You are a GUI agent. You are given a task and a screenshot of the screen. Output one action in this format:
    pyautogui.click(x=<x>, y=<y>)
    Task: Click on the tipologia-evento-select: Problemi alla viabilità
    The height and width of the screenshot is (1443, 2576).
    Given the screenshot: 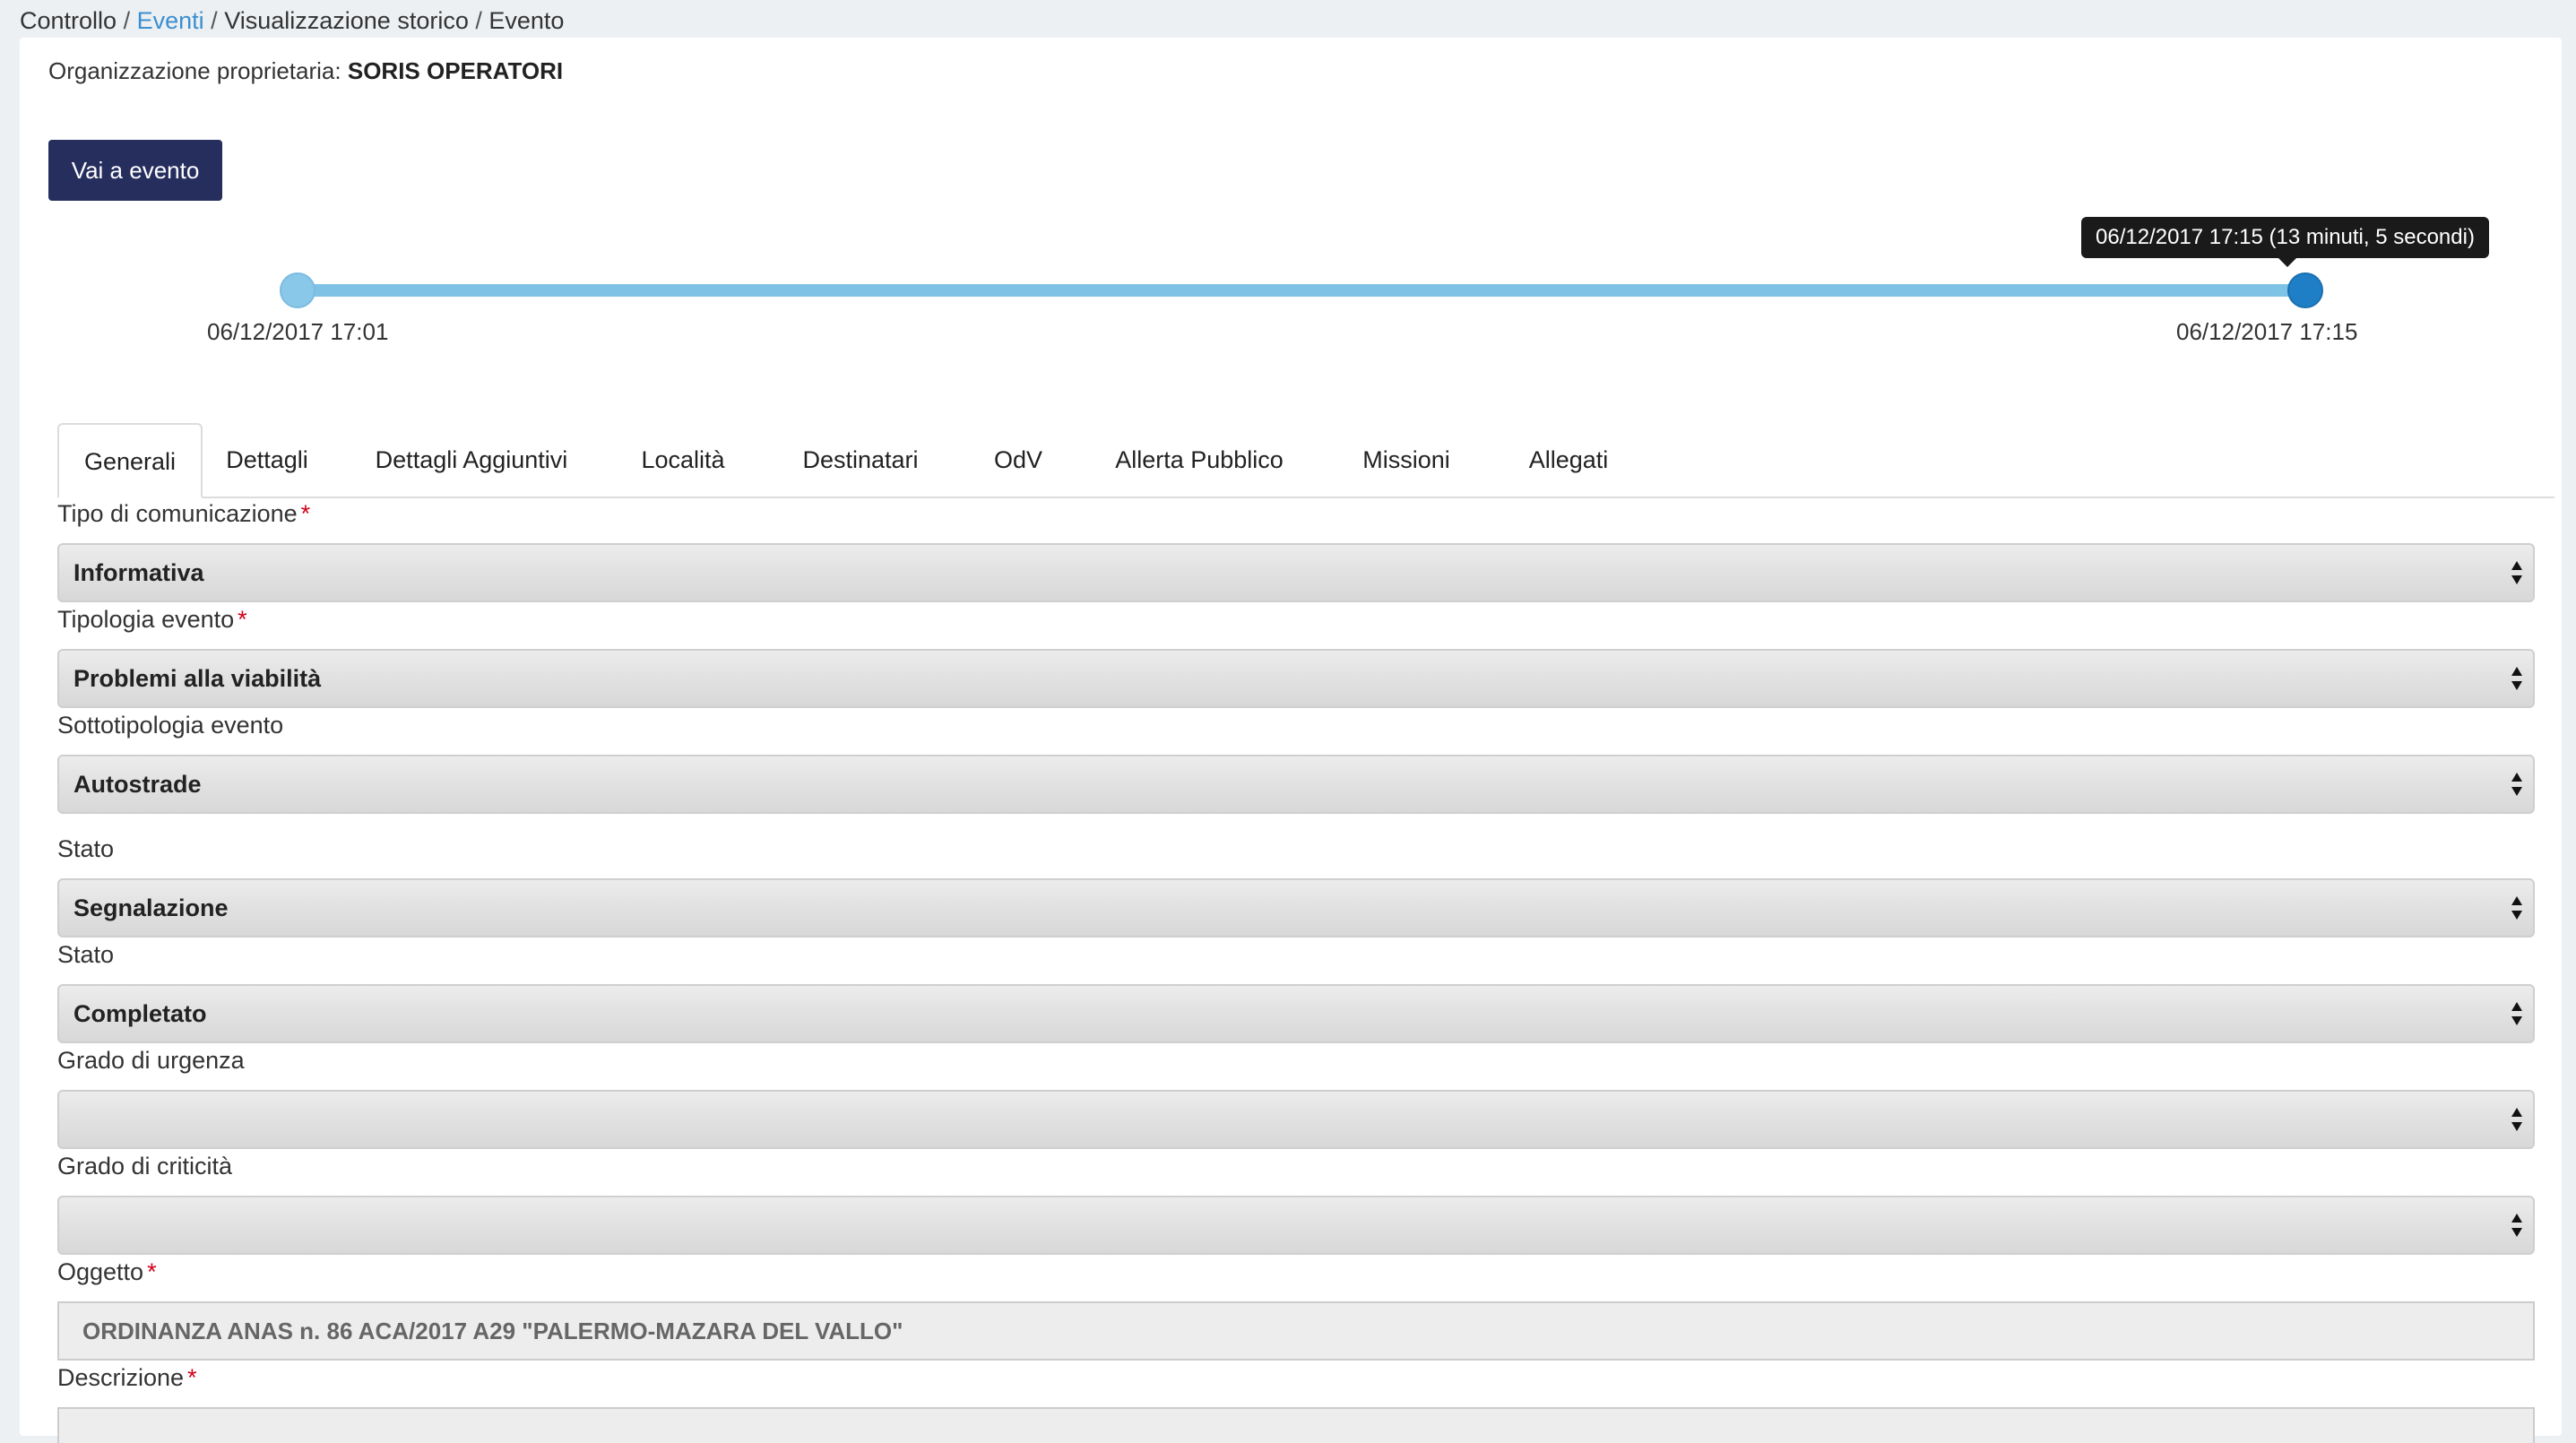 What is the action you would take?
    pyautogui.click(x=1296, y=679)
    